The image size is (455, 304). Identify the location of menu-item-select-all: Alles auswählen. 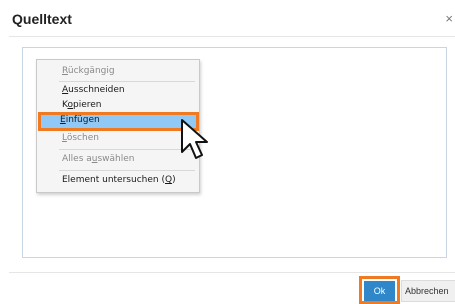
(118, 159).